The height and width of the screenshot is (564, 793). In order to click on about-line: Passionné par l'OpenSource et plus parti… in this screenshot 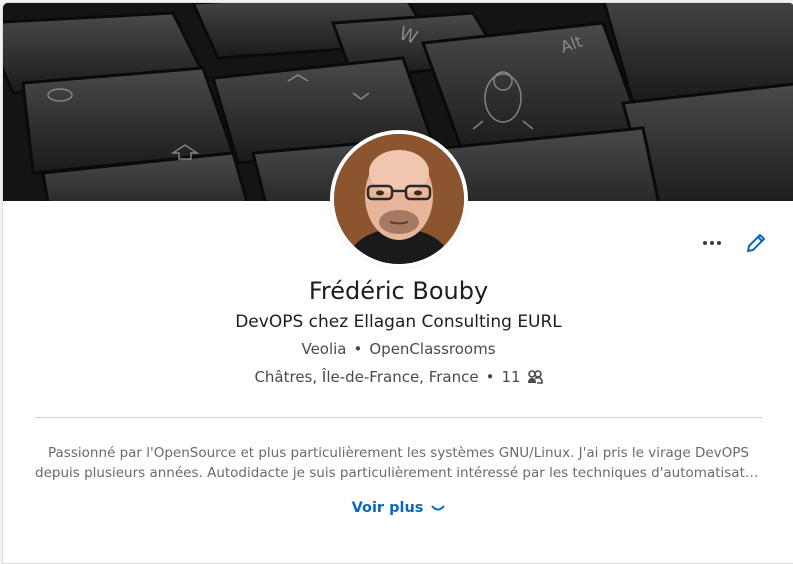, I will do `click(398, 453)`.